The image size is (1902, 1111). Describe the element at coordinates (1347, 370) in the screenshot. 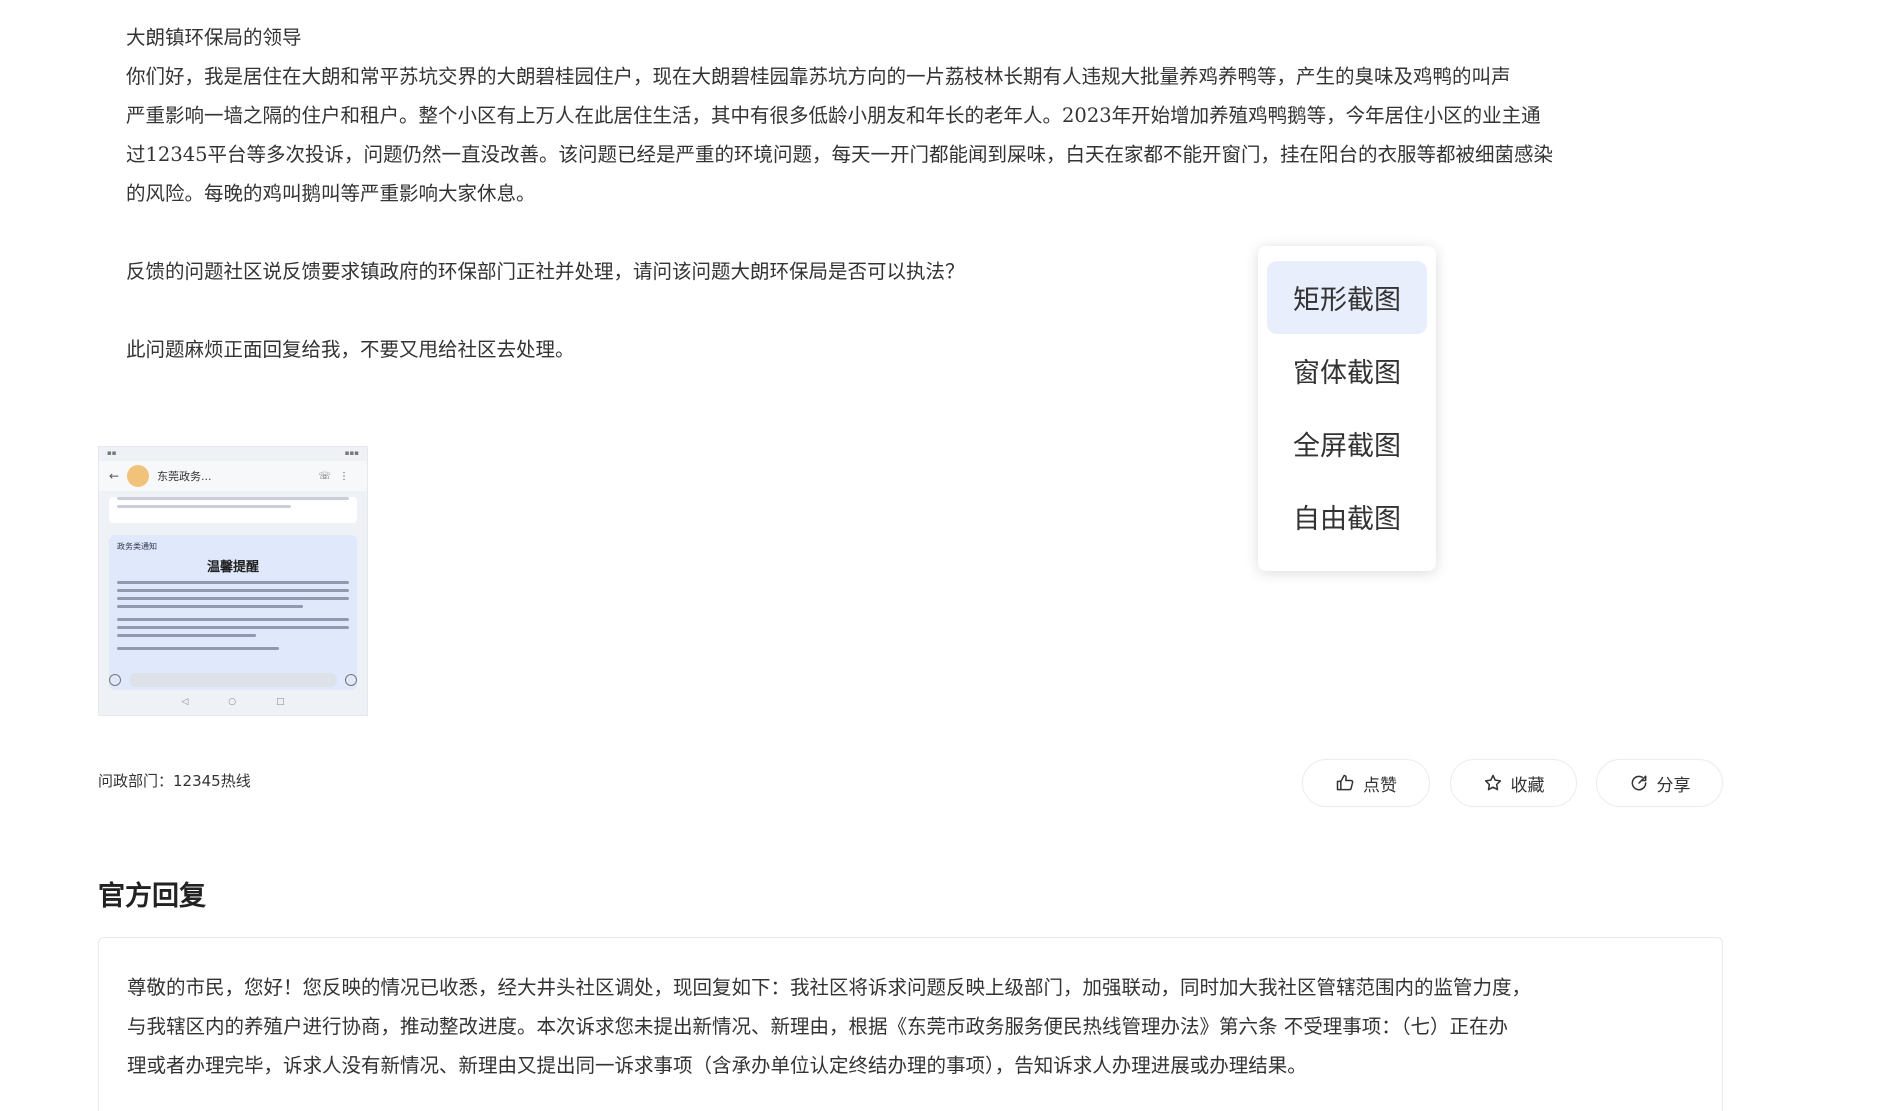

I see `menu-item-window-screenshot: 窗体截图` at that location.